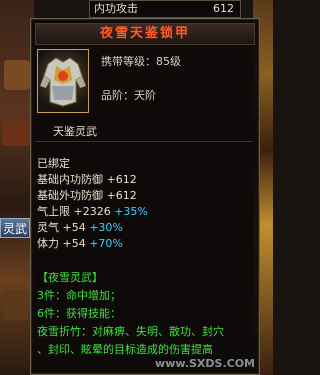  What do you see at coordinates (125, 349) in the screenshot?
I see `skill-description: 、封印、眩晕的目标造成的伤害提高` at bounding box center [125, 349].